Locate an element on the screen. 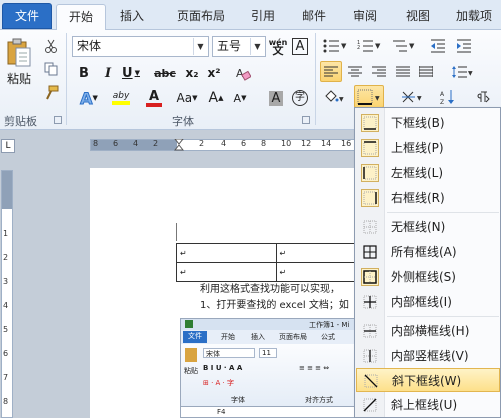 The height and width of the screenshot is (418, 501). chinese-layout-button: ▼ is located at coordinates (412, 97).